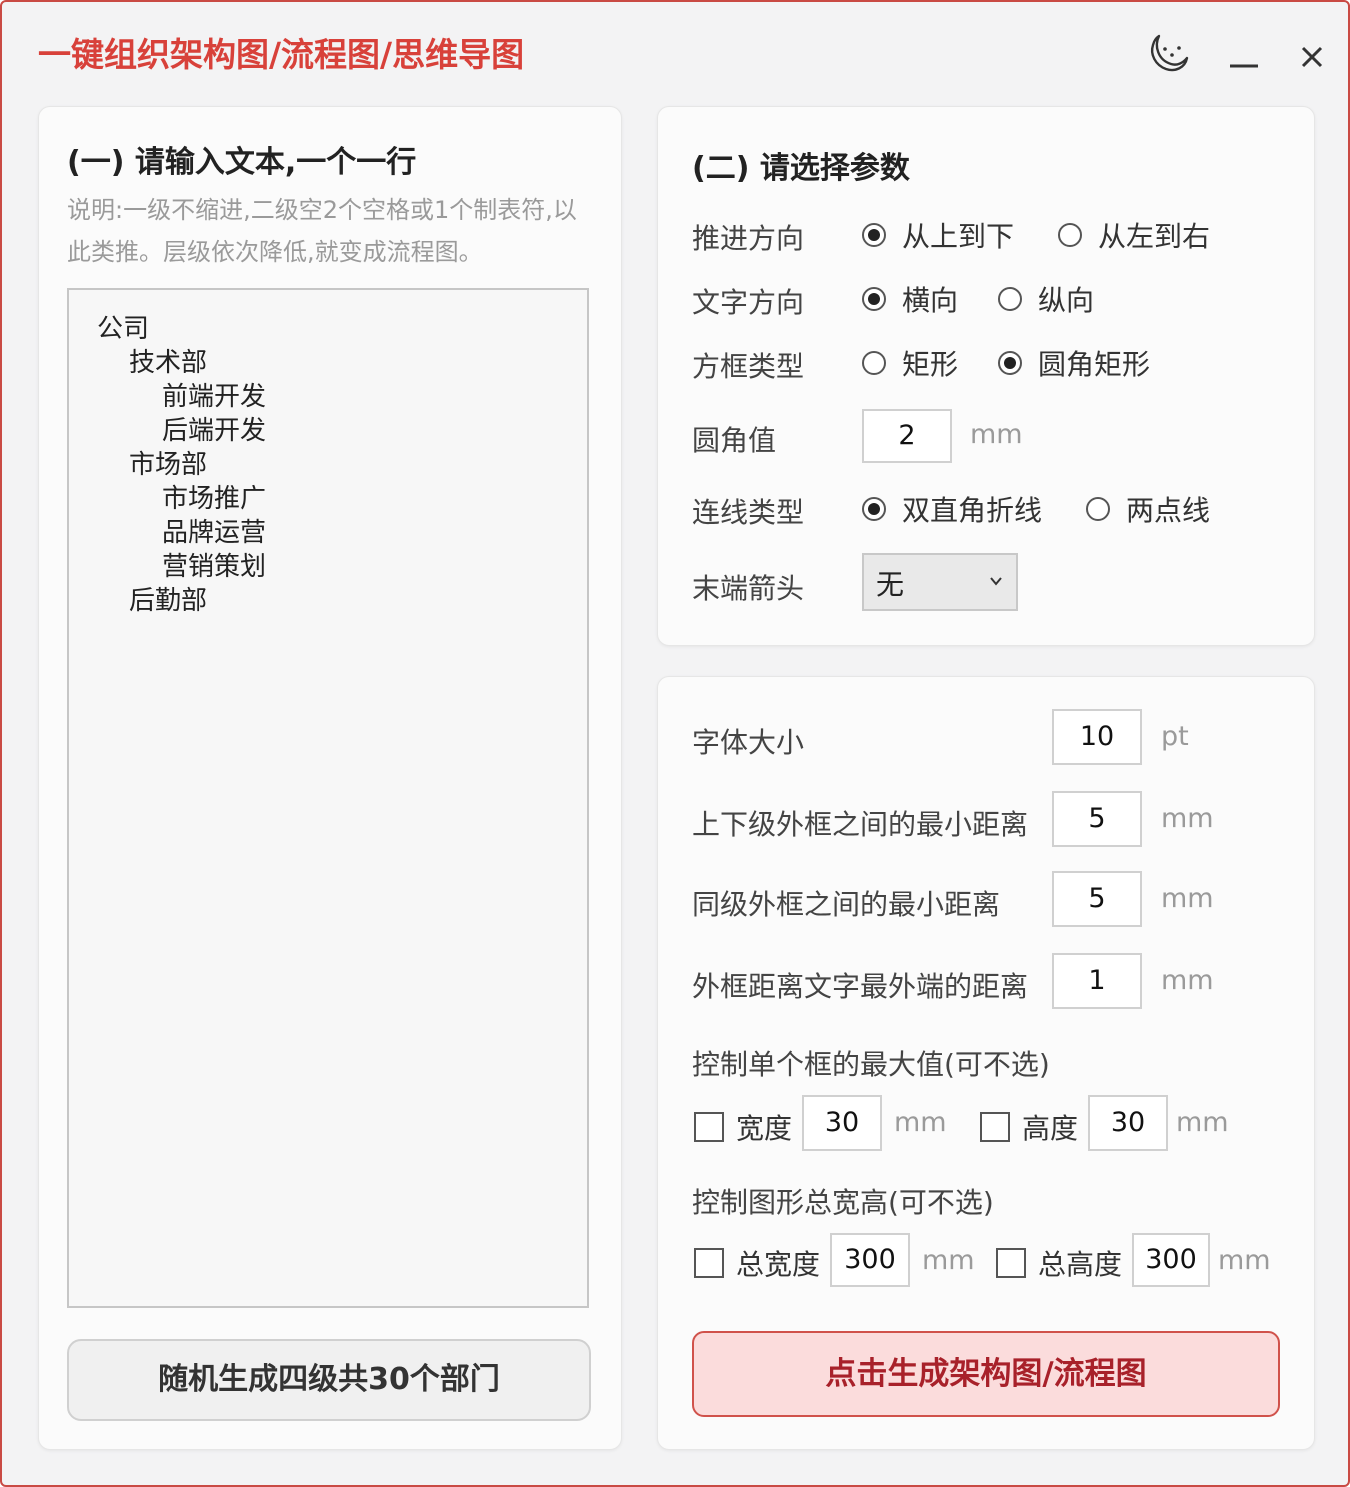 This screenshot has height=1487, width=1350. I want to click on font-size-input: 10, so click(1097, 737).